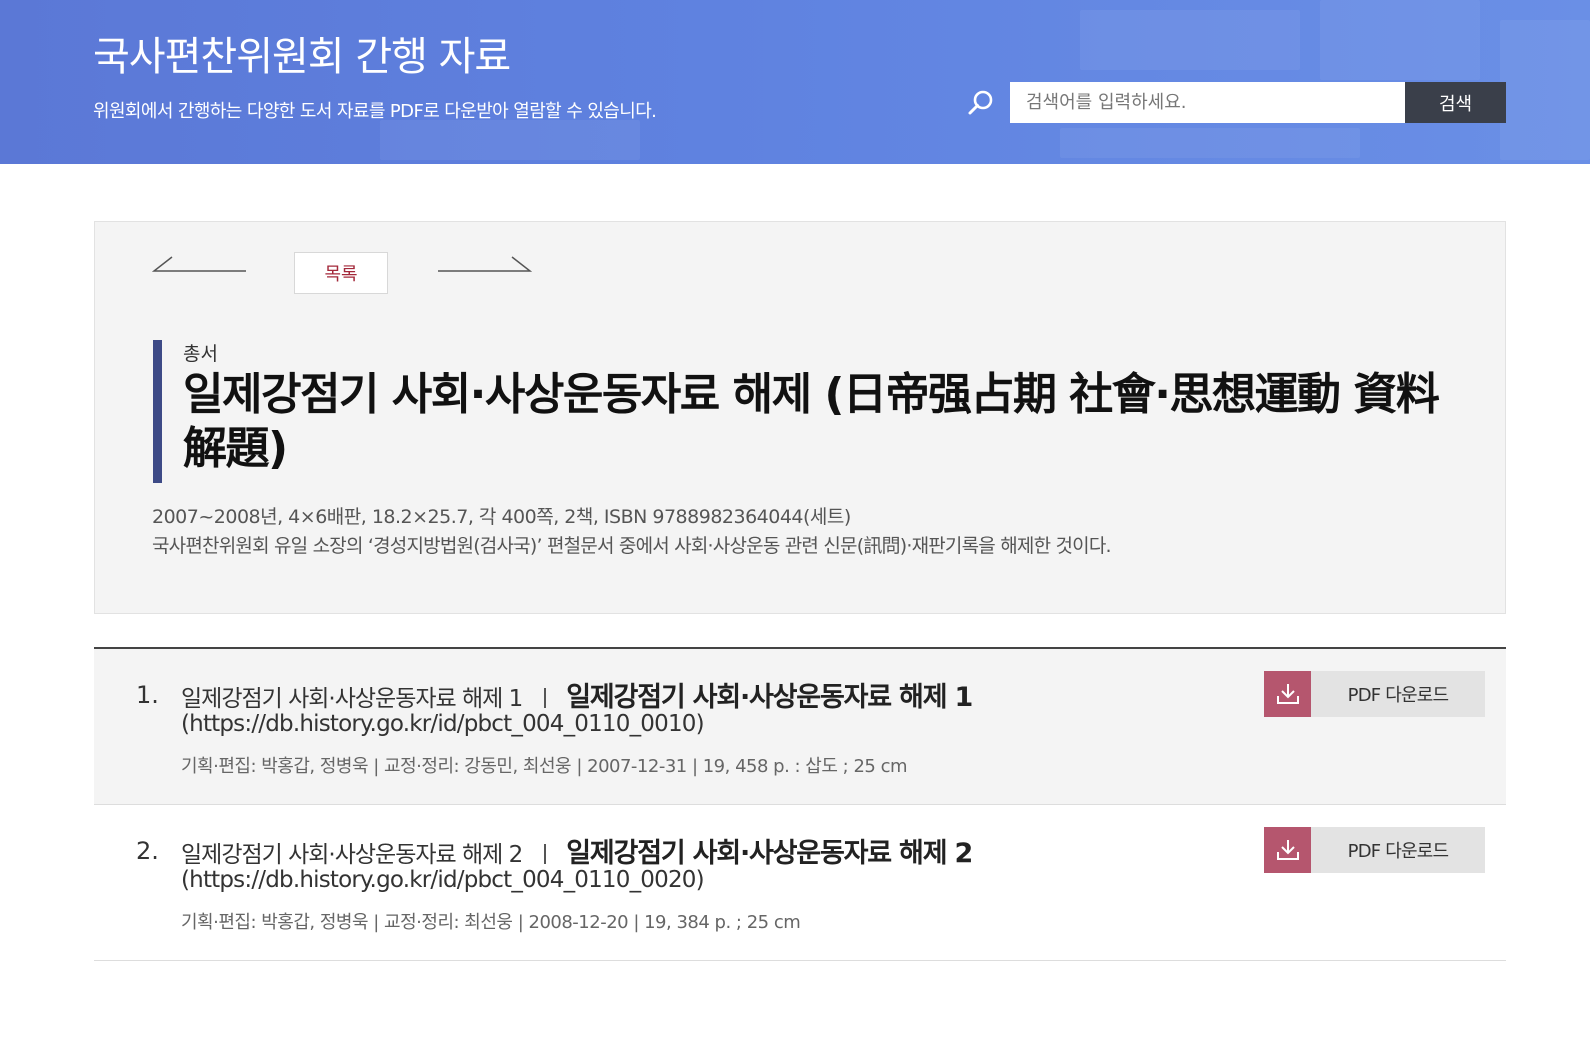 This screenshot has width=1590, height=1044. What do you see at coordinates (352, 855) in the screenshot?
I see `item-title-small: 일제강점기 사회·사상운동자료 해제 2` at bounding box center [352, 855].